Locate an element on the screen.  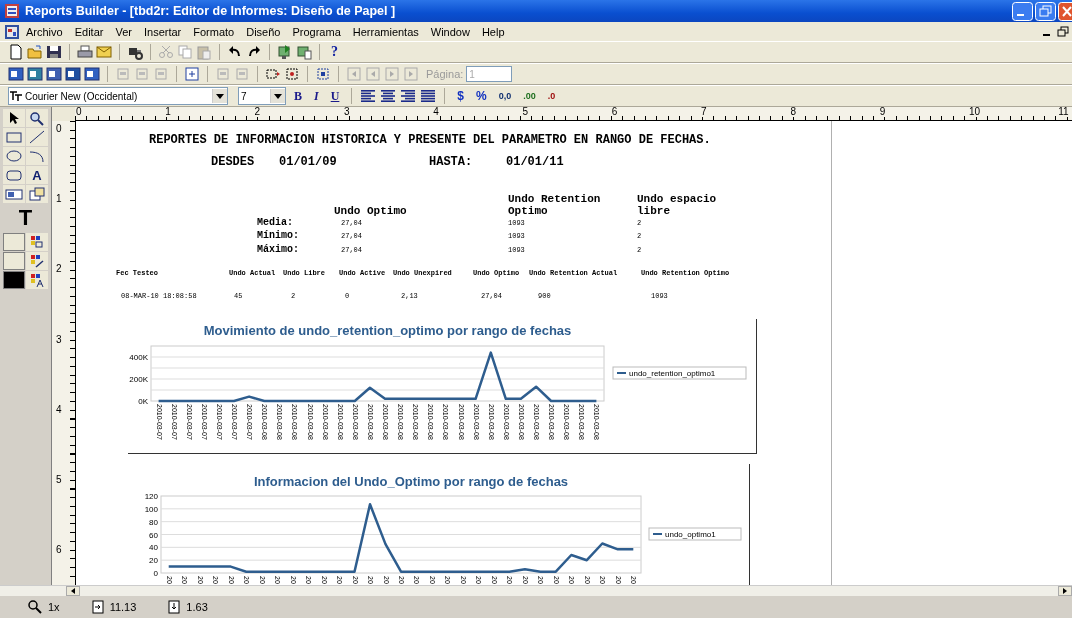
printer-icon is located at coordinates (85, 52).